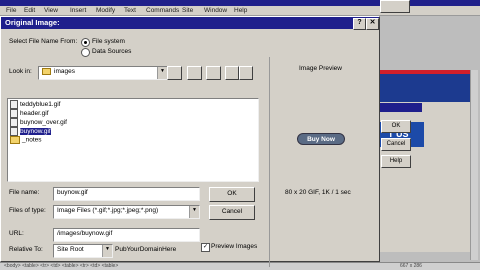 This screenshot has width=480, height=270. What do you see at coordinates (187, 10) in the screenshot?
I see `menu-site: Site` at bounding box center [187, 10].